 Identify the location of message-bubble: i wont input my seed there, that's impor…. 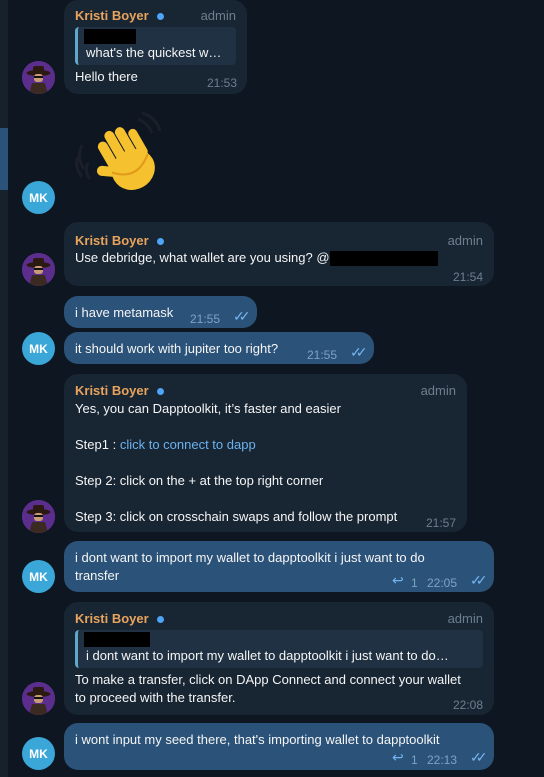
(279, 746).